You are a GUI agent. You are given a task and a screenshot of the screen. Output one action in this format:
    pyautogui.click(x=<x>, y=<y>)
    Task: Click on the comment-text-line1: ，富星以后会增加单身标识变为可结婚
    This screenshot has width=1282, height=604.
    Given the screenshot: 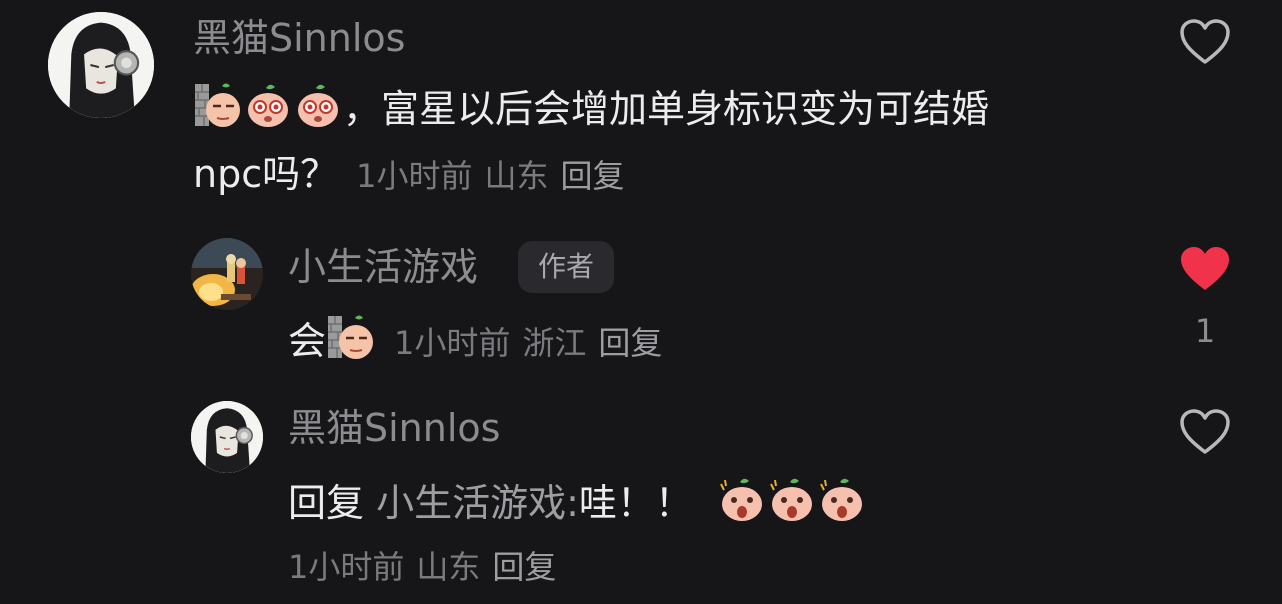 What is the action you would take?
    pyautogui.click(x=666, y=109)
    